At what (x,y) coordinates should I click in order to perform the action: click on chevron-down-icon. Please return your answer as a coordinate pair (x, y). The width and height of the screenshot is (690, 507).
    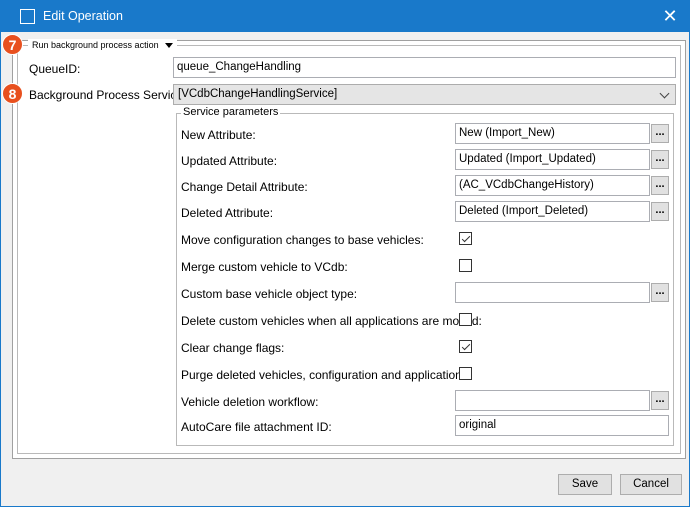
    Looking at the image, I should click on (664, 93).